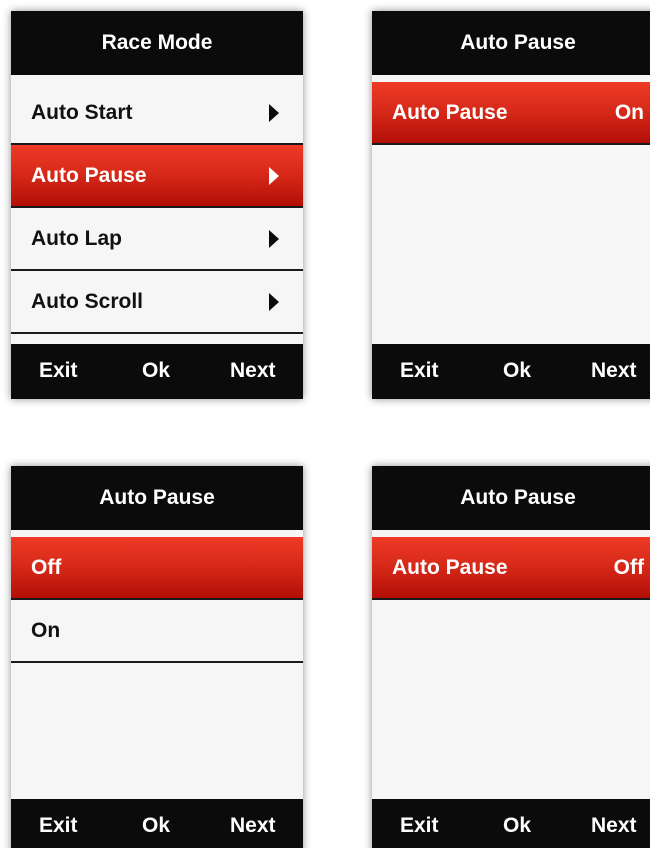 This screenshot has width=650, height=848. Describe the element at coordinates (157, 43) in the screenshot. I see `screen-title: Race Mode` at that location.